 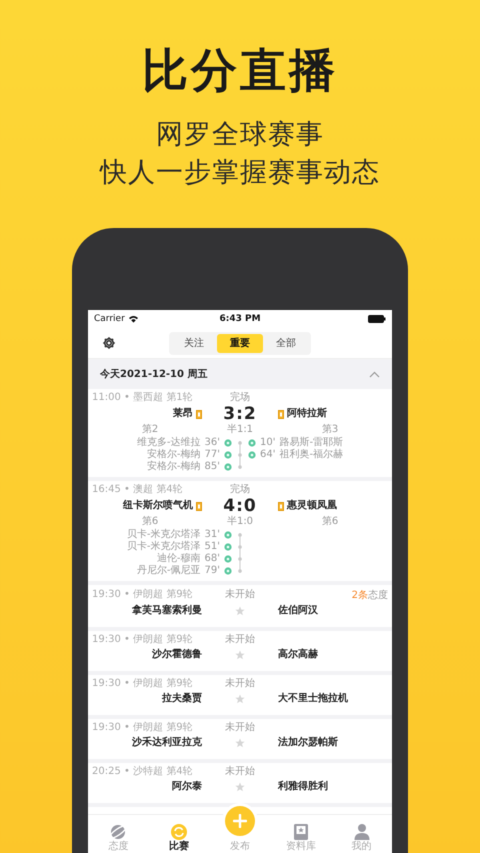 What do you see at coordinates (268, 455) in the screenshot?
I see `goal-minute: 64'` at bounding box center [268, 455].